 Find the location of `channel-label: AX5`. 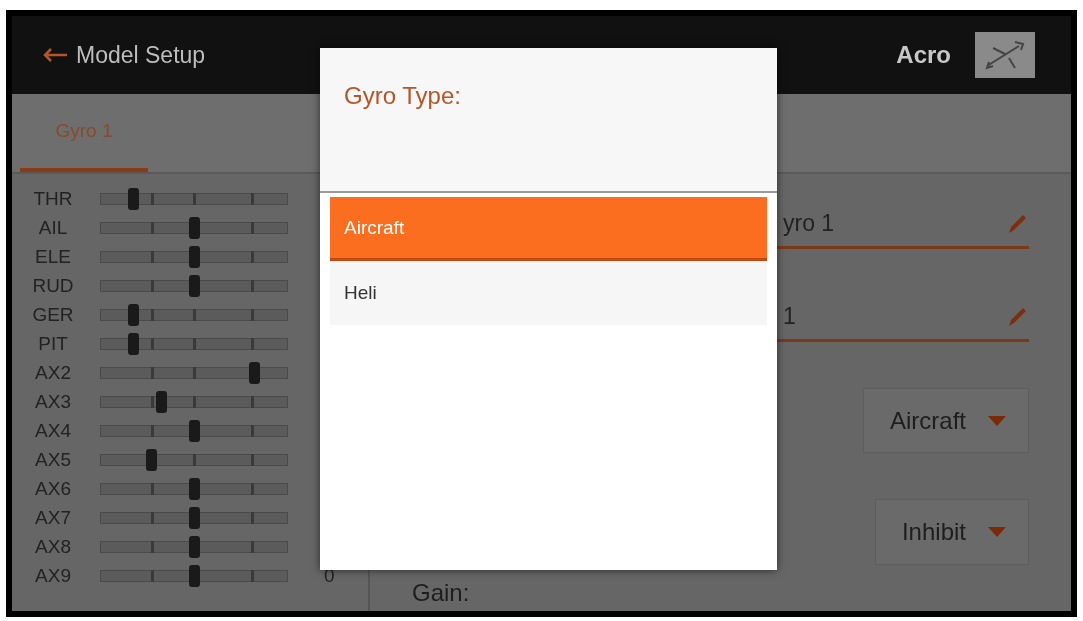

channel-label: AX5 is located at coordinates (53, 460).